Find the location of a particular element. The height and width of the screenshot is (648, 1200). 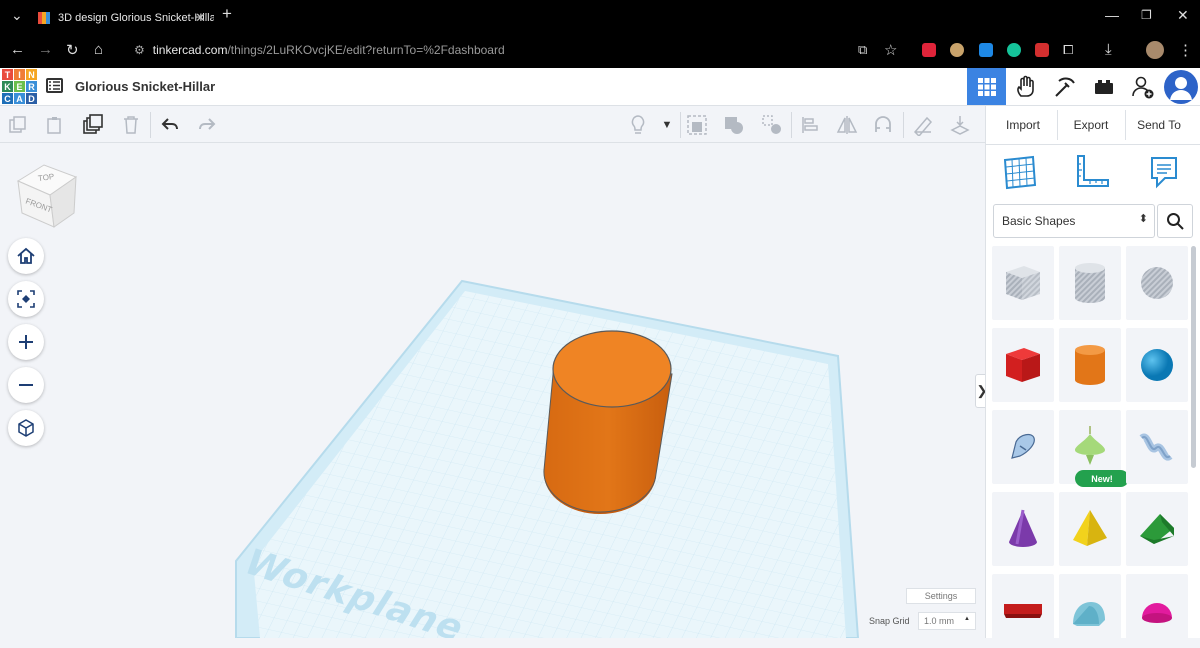

shape-cone is located at coordinates (1023, 529).